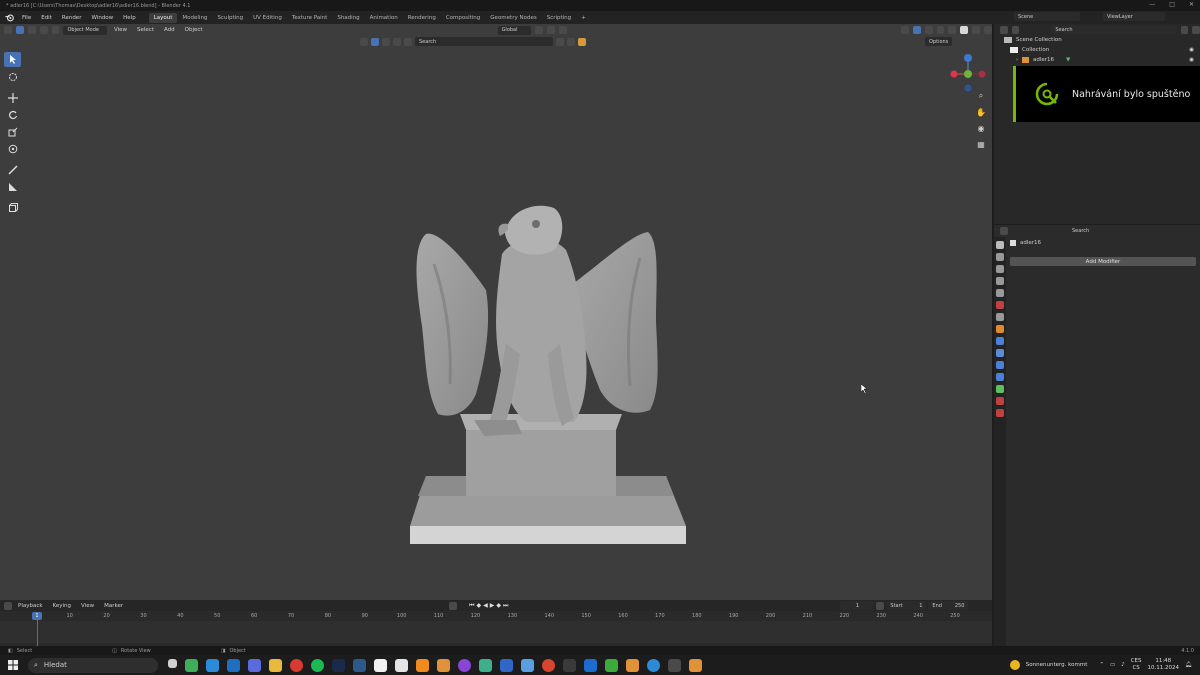  I want to click on orientation-dropdown: Global, so click(514, 30).